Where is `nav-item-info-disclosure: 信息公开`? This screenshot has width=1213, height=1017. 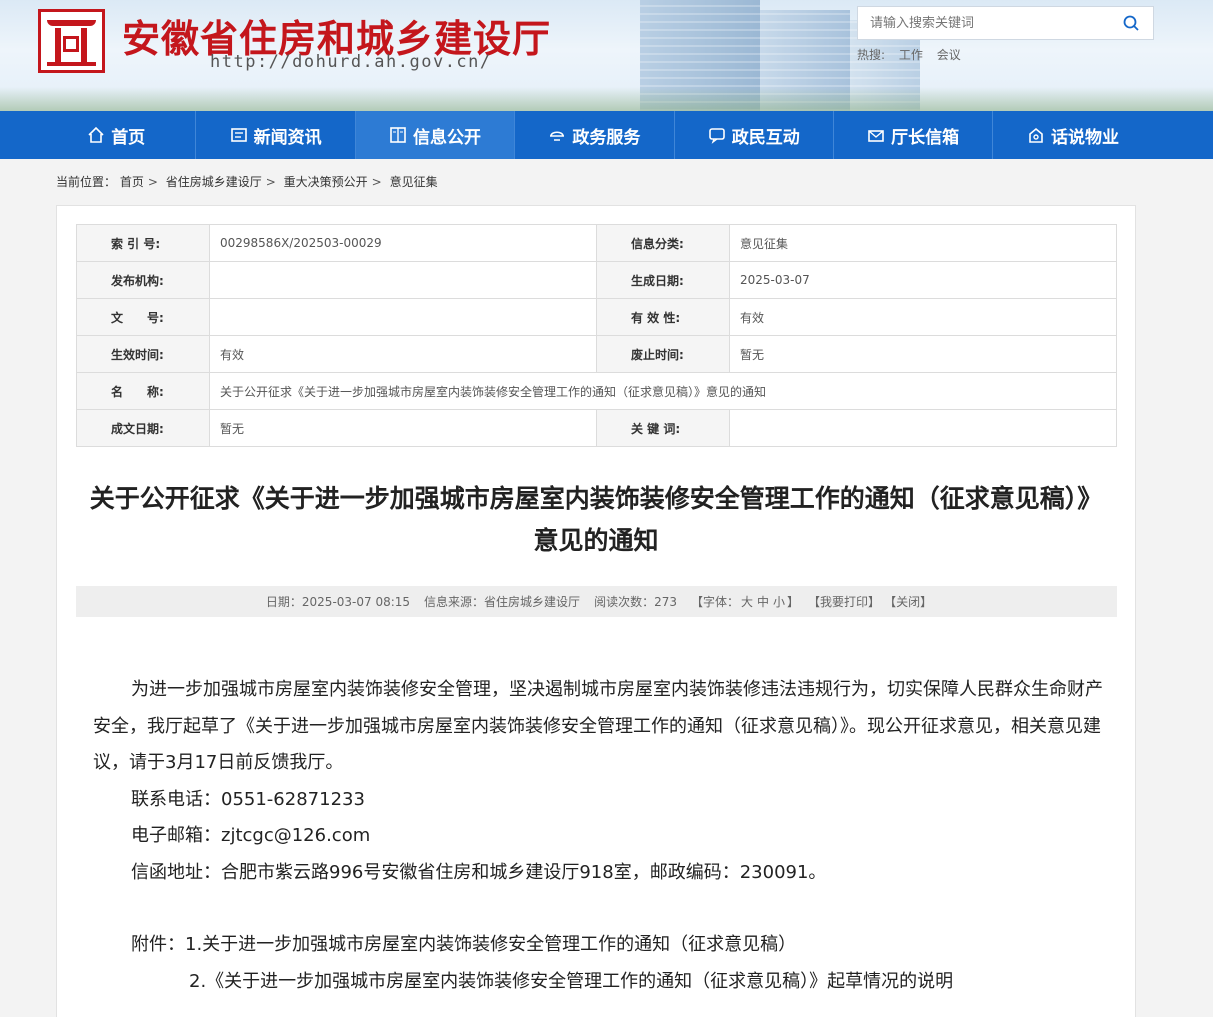 nav-item-info-disclosure: 信息公开 is located at coordinates (435, 135).